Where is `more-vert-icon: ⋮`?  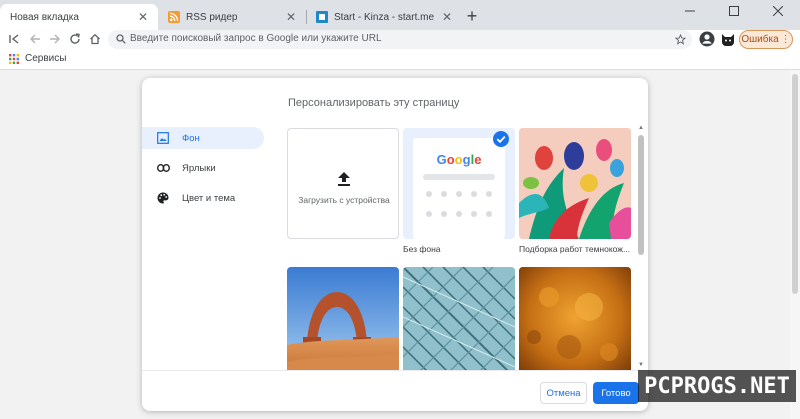 more-vert-icon: ⋮ is located at coordinates (785, 39).